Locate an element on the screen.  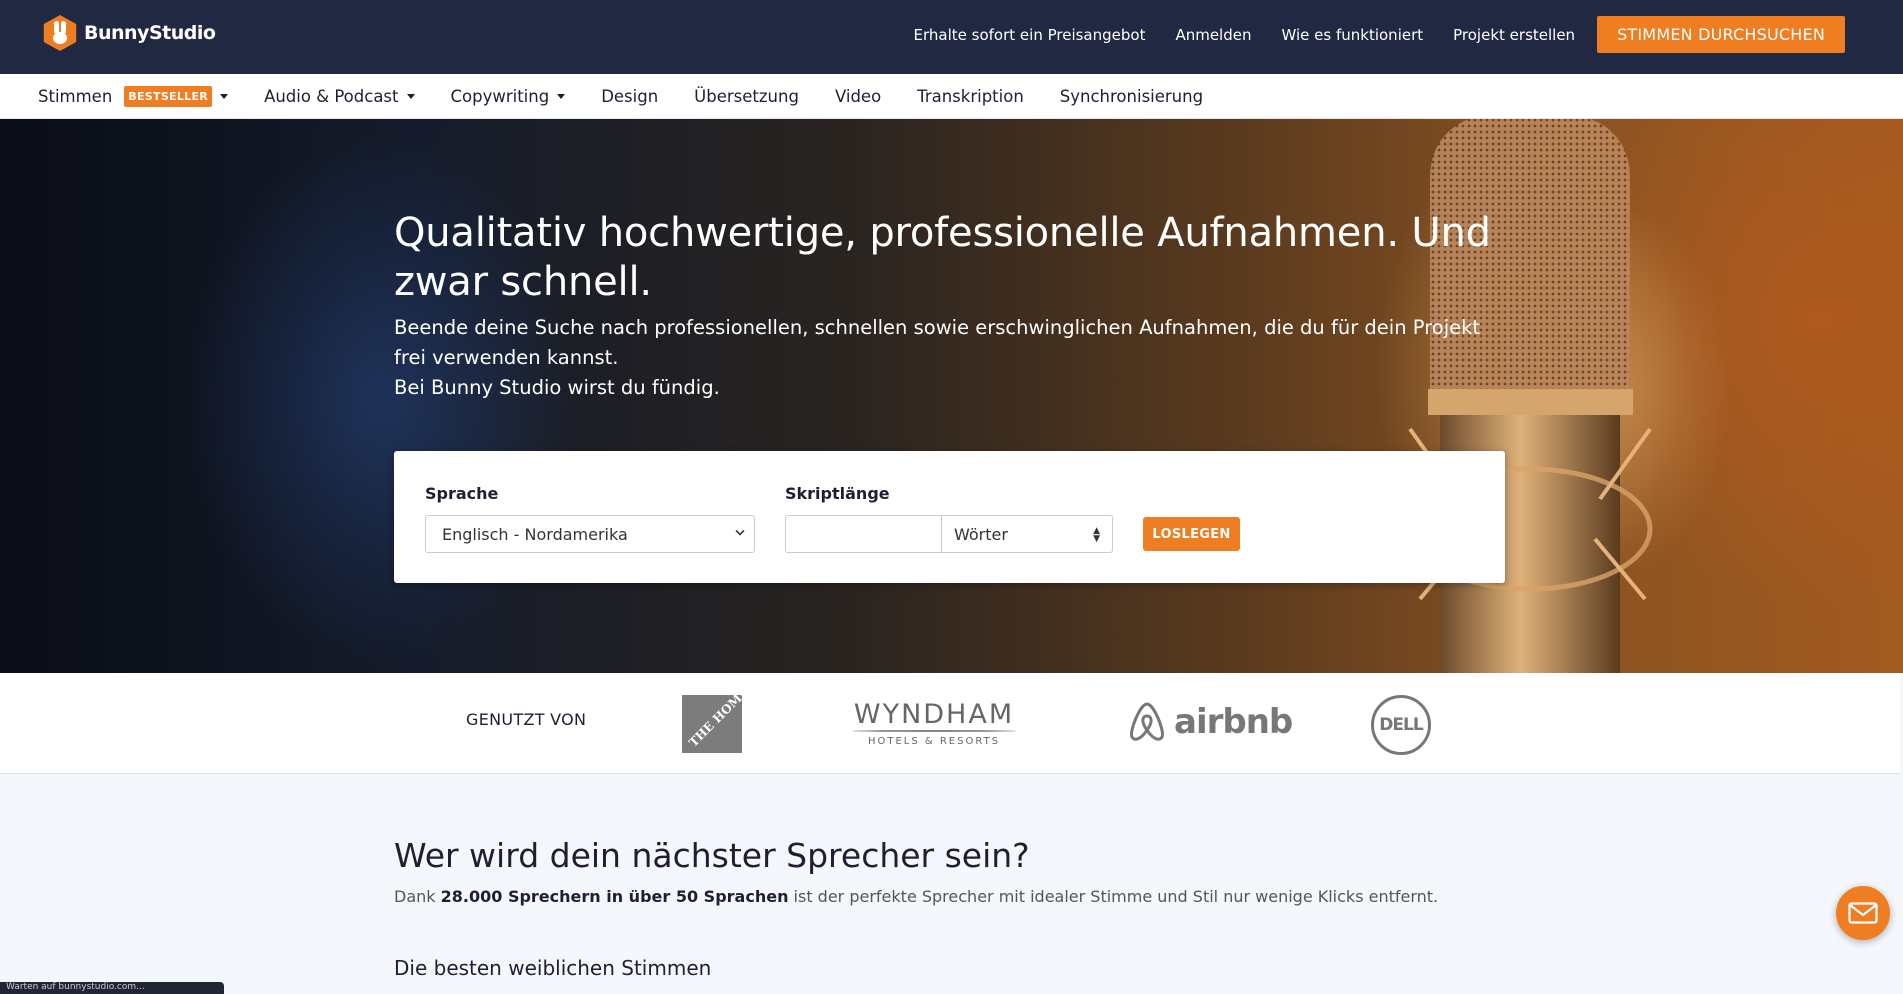
section-title: Wer wird dein nächster Sprecher sein? is located at coordinates (712, 855).